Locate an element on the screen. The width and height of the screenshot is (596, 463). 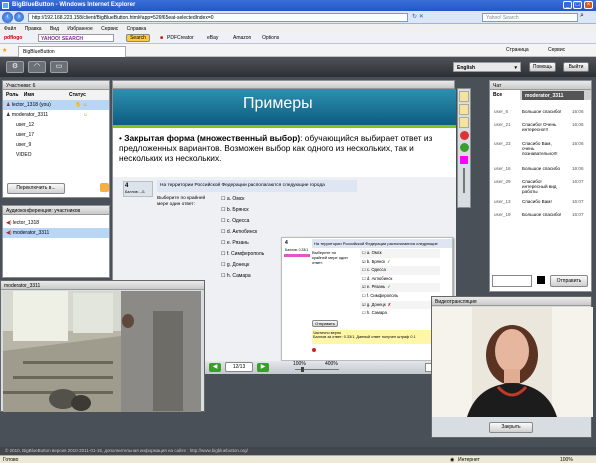
chat-input is located at coordinates (512, 281).